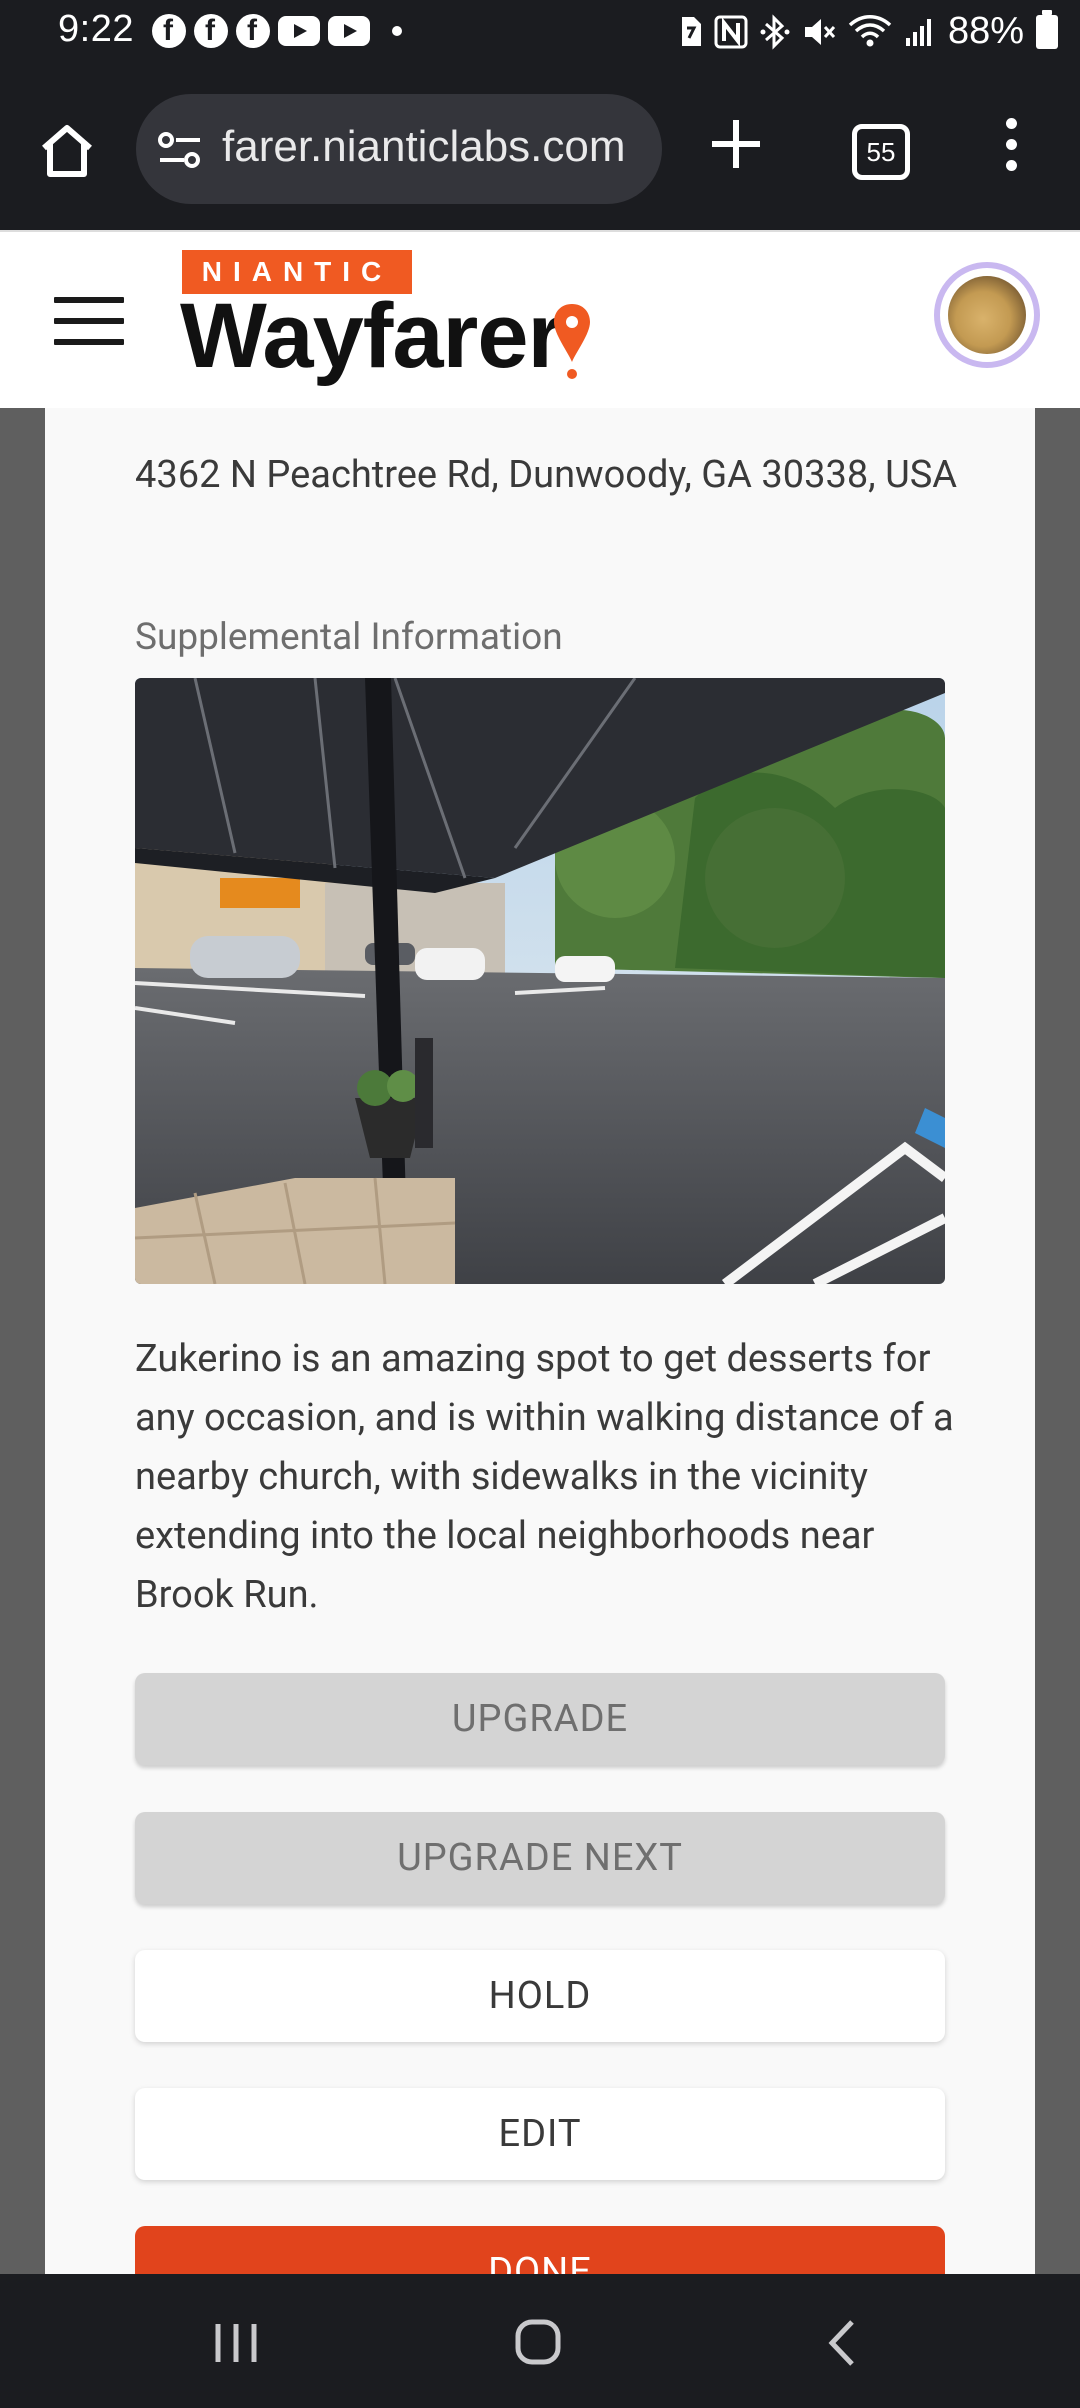 This screenshot has width=1080, height=2408. What do you see at coordinates (918, 32) in the screenshot?
I see `signal-icon` at bounding box center [918, 32].